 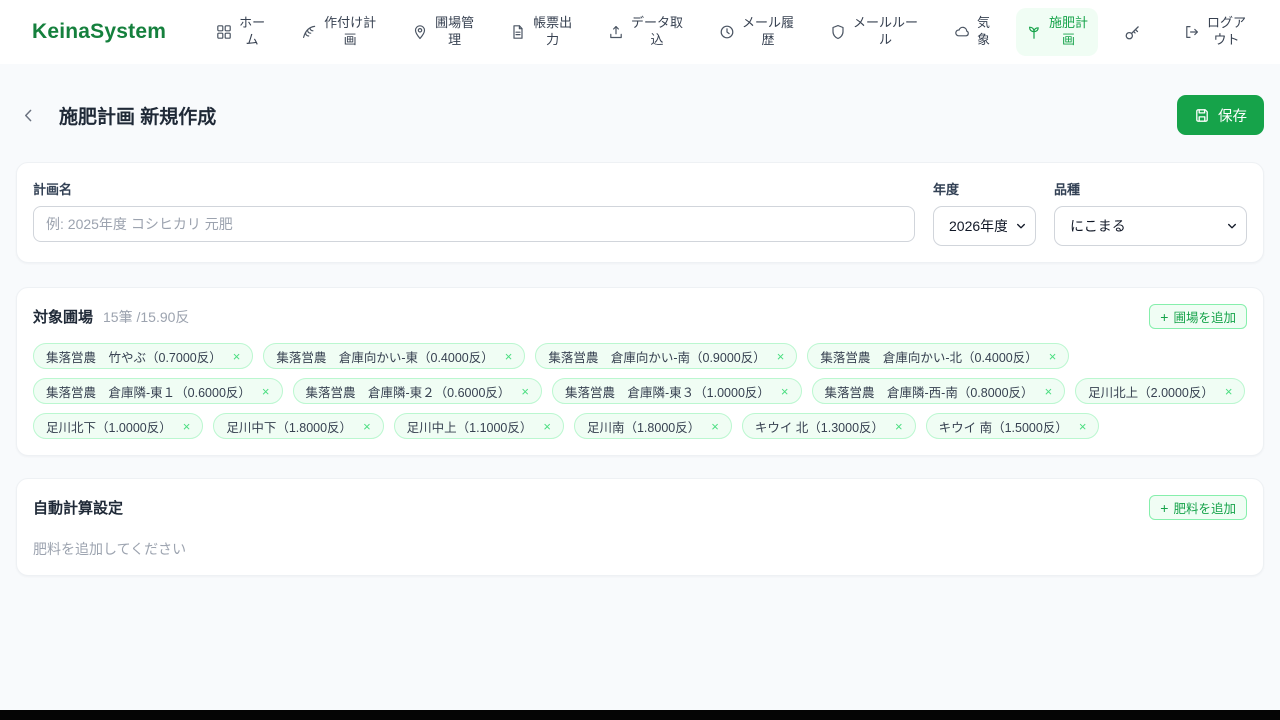 I want to click on field-tag-label: 集落営農 倉庫隣-西-南（0.8000反）, so click(x=929, y=392).